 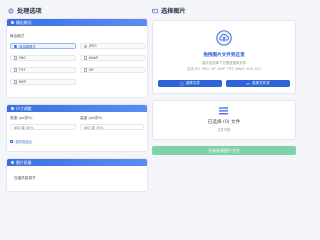 I want to click on select-folder-button: ▭ 选择文件夹, so click(x=258, y=83).